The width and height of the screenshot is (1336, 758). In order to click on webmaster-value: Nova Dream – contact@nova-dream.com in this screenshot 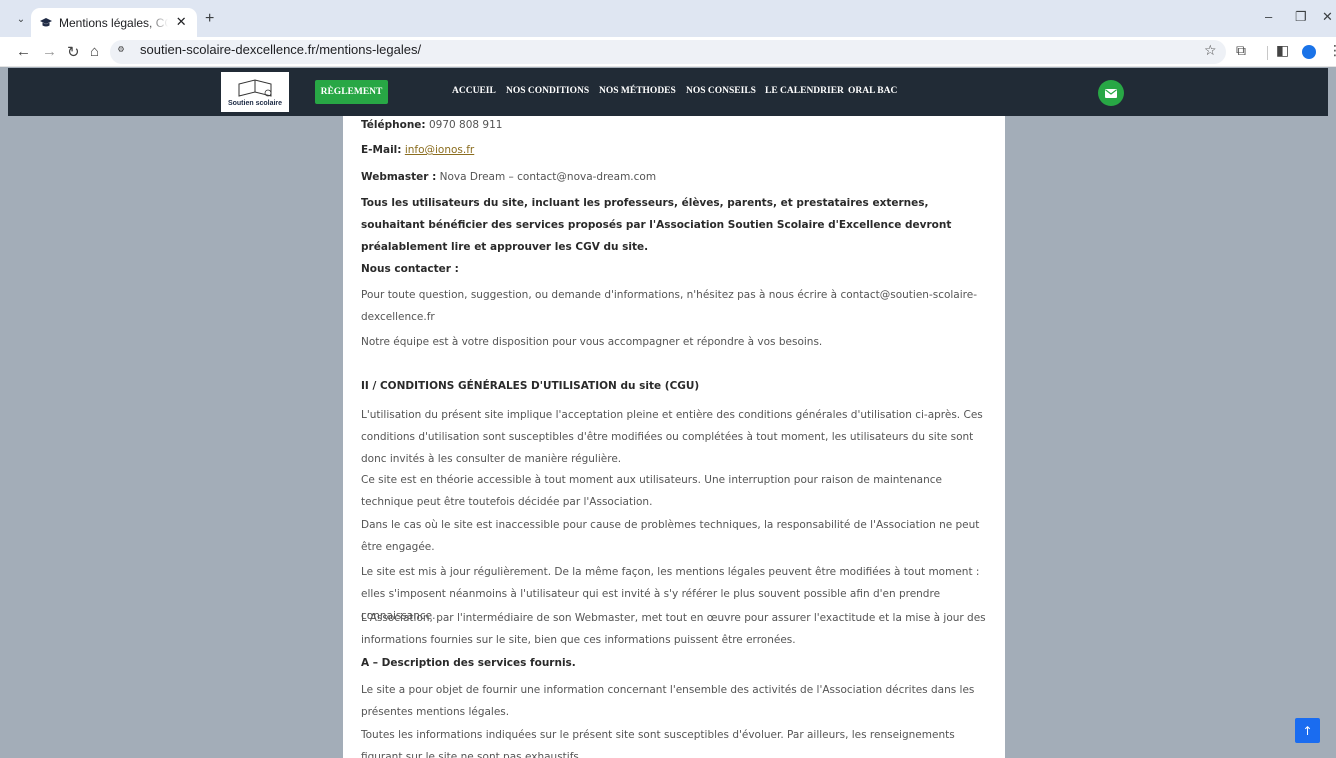, I will do `click(548, 177)`.